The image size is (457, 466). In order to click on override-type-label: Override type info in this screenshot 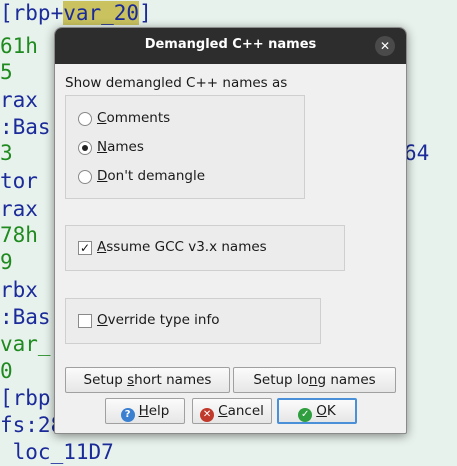, I will do `click(158, 320)`.